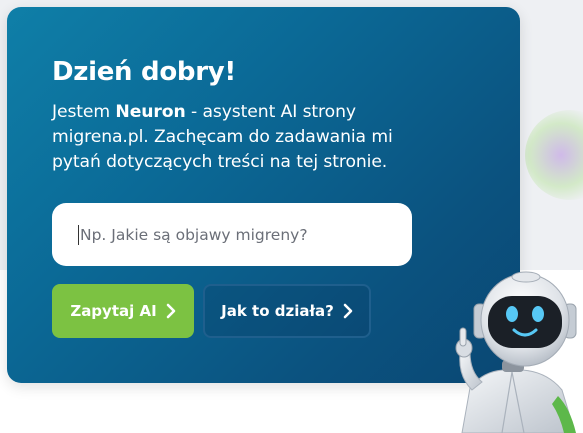 The height and width of the screenshot is (433, 583). I want to click on assistant-name: Neuron, so click(150, 112).